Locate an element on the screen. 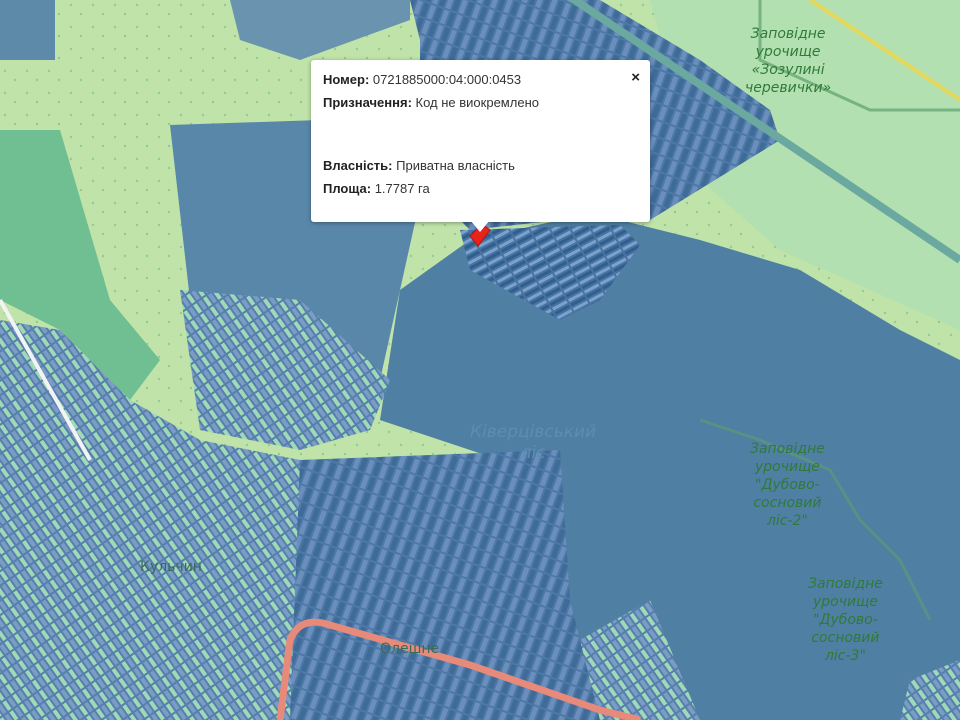 This screenshot has width=960, height=720. forest-label-kivertsi: Ківерцівський ліс is located at coordinates (533, 442).